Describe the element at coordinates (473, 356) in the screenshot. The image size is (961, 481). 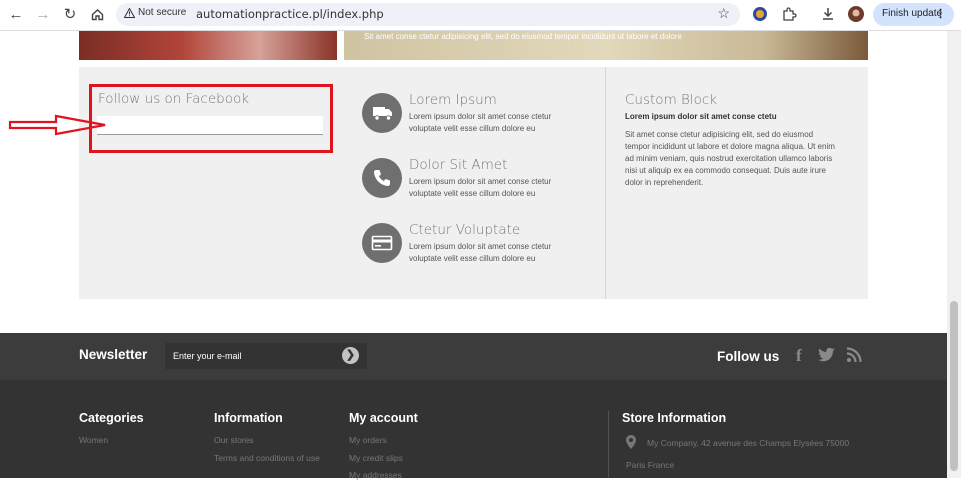
I see `newsletter-bar: Newsletter ❯ Follow us f` at that location.